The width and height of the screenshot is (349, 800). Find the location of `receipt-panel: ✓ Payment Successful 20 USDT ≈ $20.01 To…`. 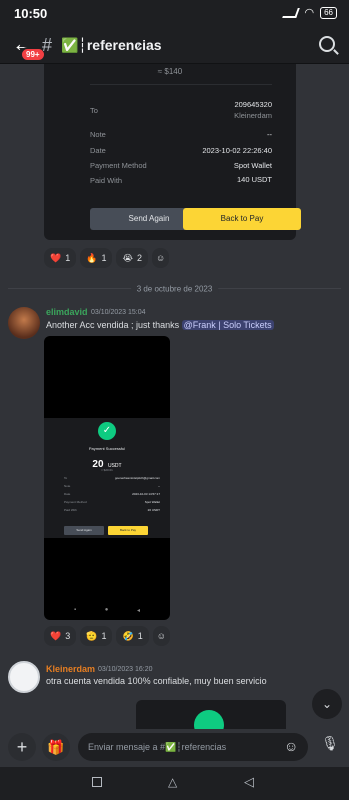

receipt-panel: ✓ Payment Successful 20 USDT ≈ $20.01 To… is located at coordinates (107, 478).